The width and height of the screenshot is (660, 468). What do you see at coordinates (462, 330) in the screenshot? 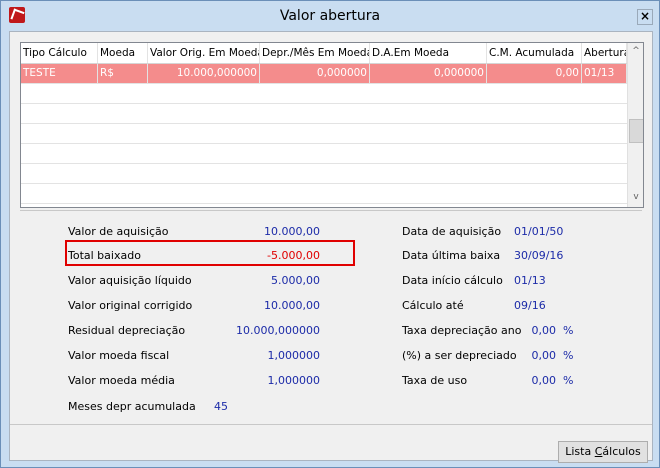
I see `label-taxa-depreciacao-ano: Taxa depreciação ano` at bounding box center [462, 330].